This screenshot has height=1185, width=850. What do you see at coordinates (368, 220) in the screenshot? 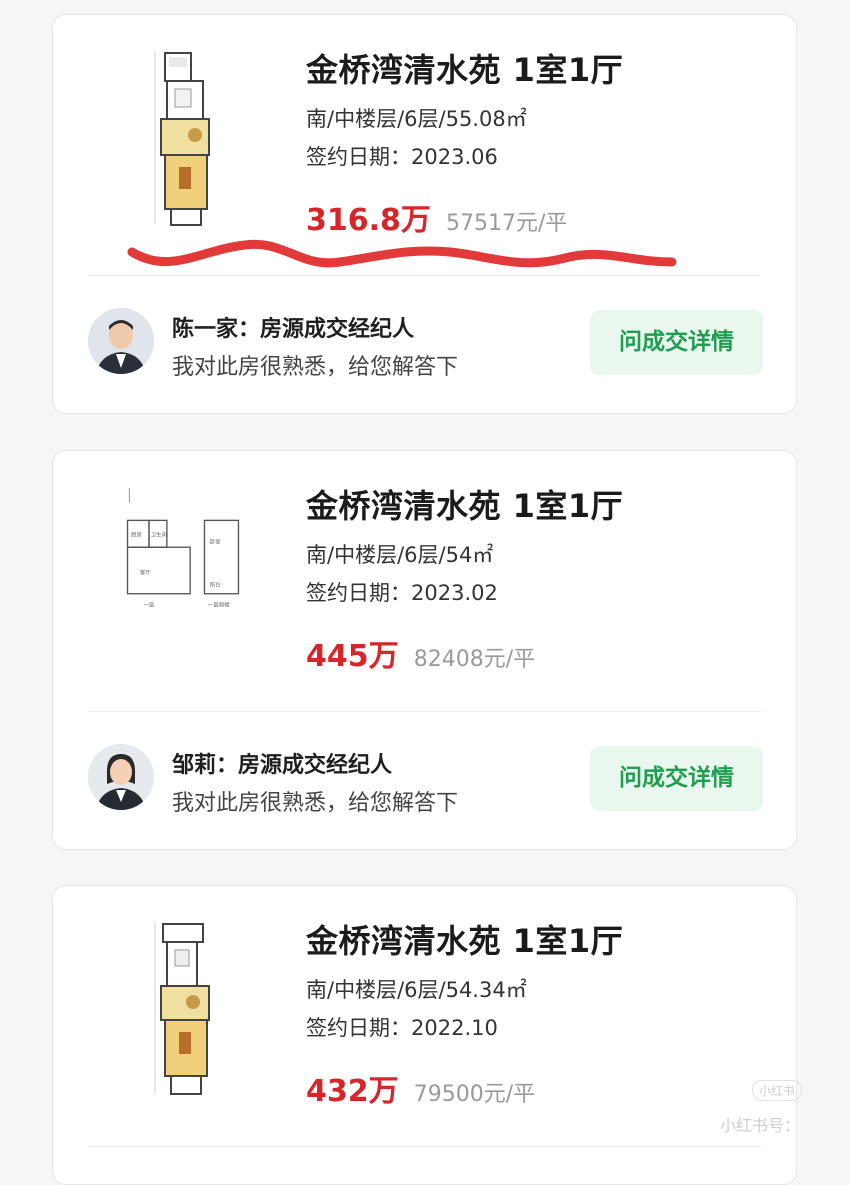
I see `total-price: 316.8万` at bounding box center [368, 220].